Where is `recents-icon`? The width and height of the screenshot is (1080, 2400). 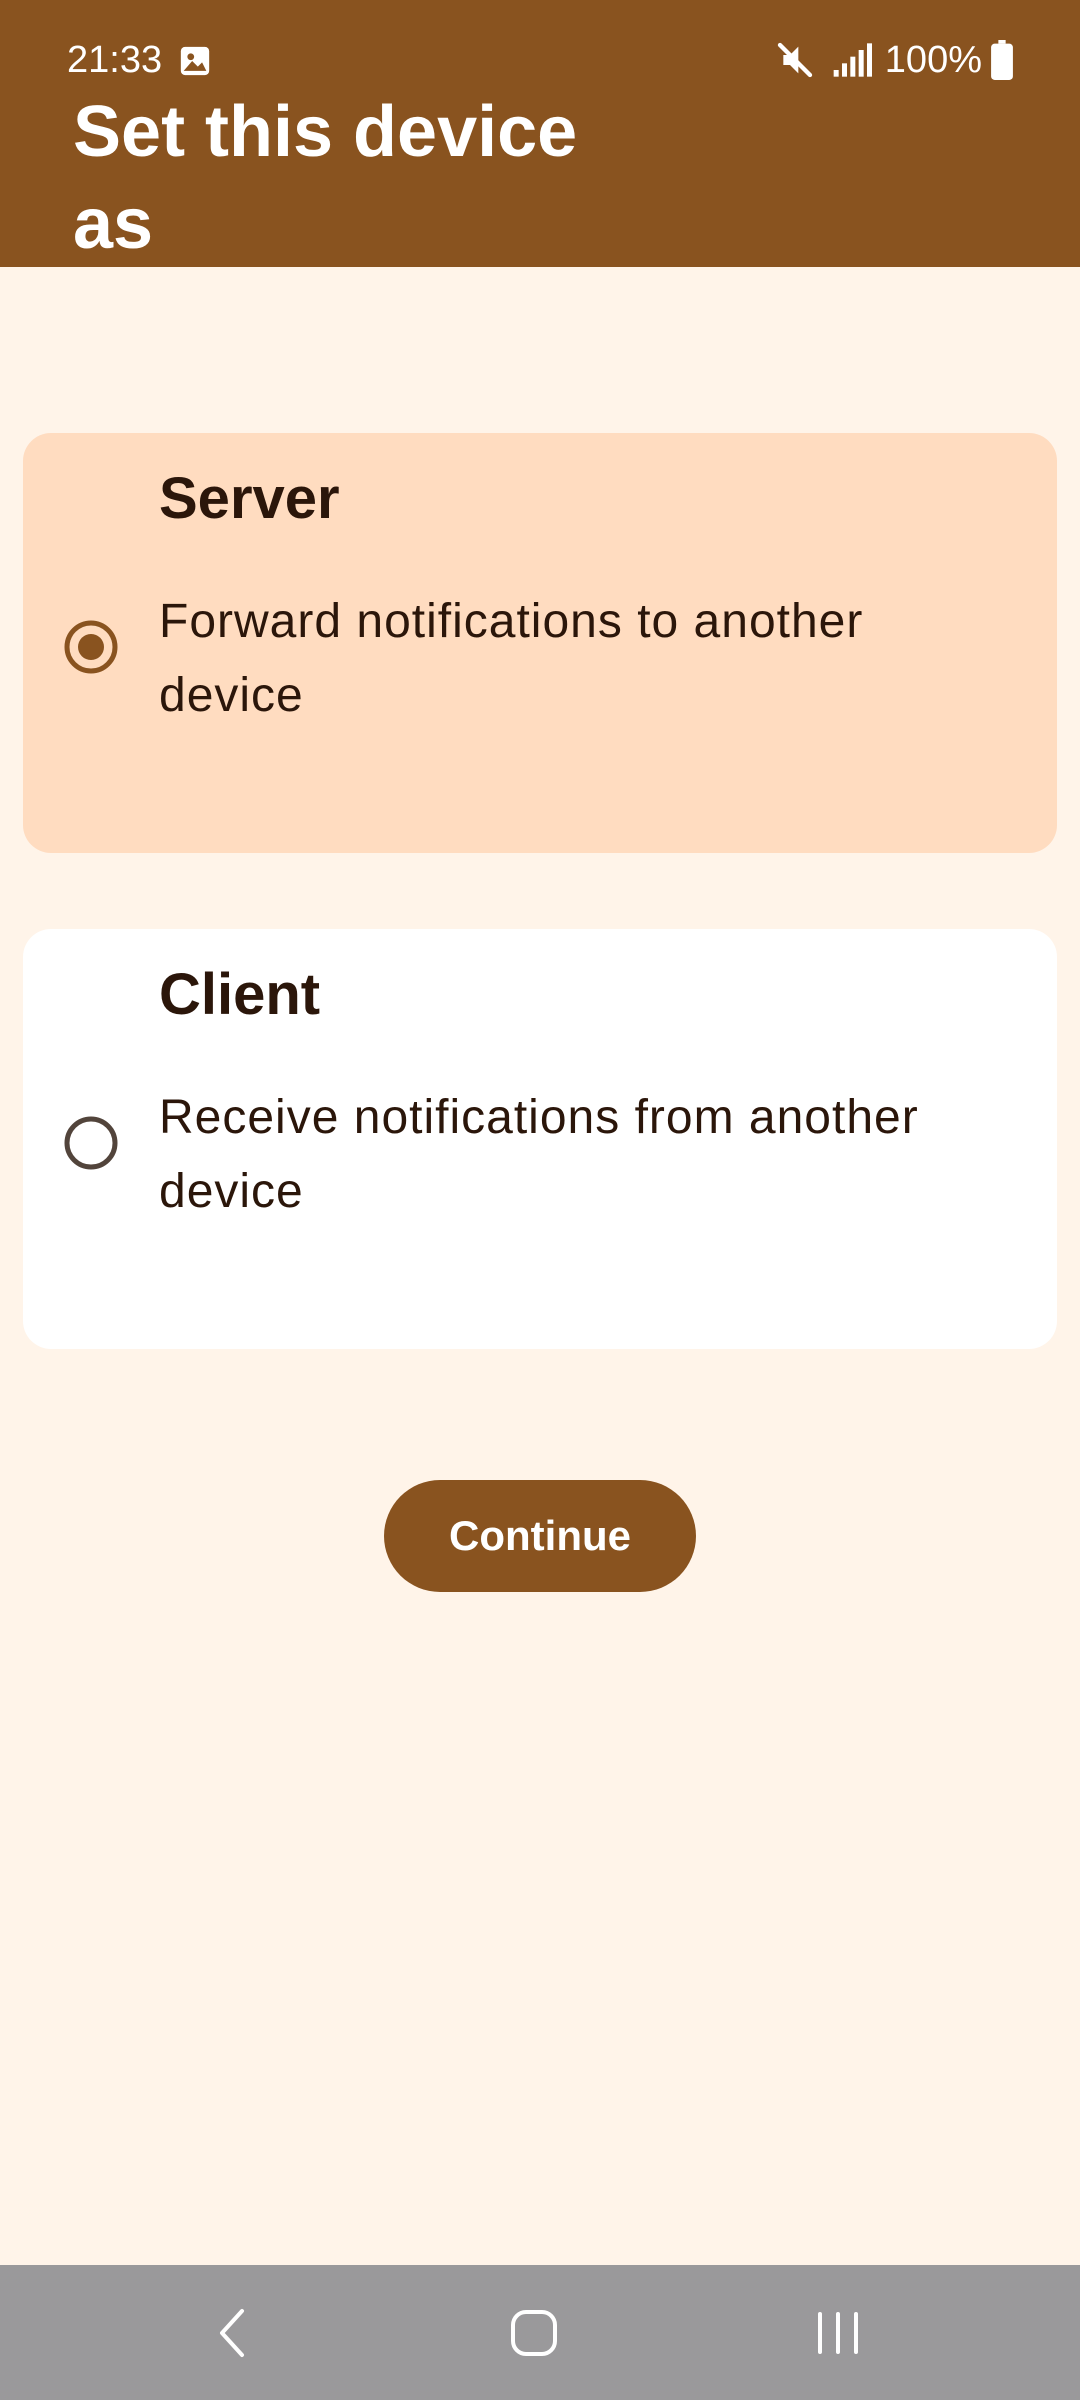
recents-icon is located at coordinates (838, 2332).